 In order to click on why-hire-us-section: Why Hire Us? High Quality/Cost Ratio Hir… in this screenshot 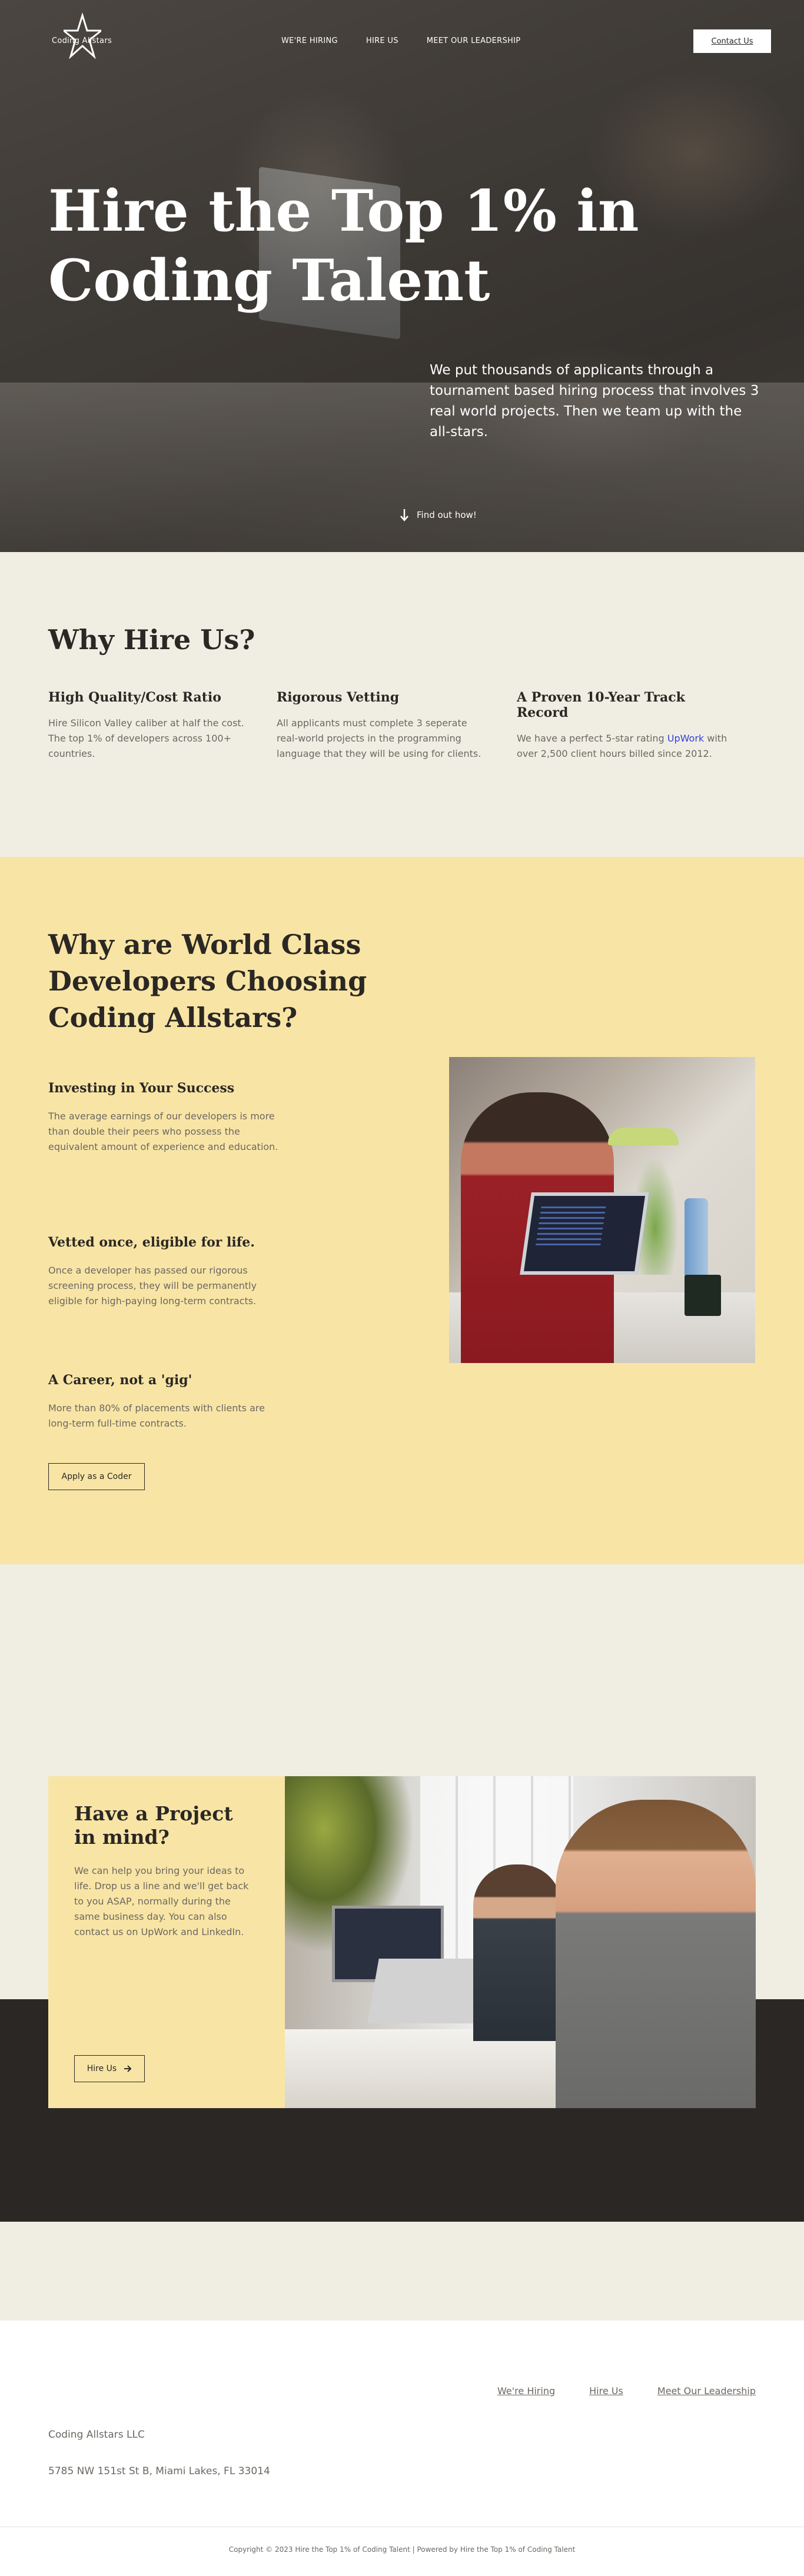, I will do `click(402, 704)`.